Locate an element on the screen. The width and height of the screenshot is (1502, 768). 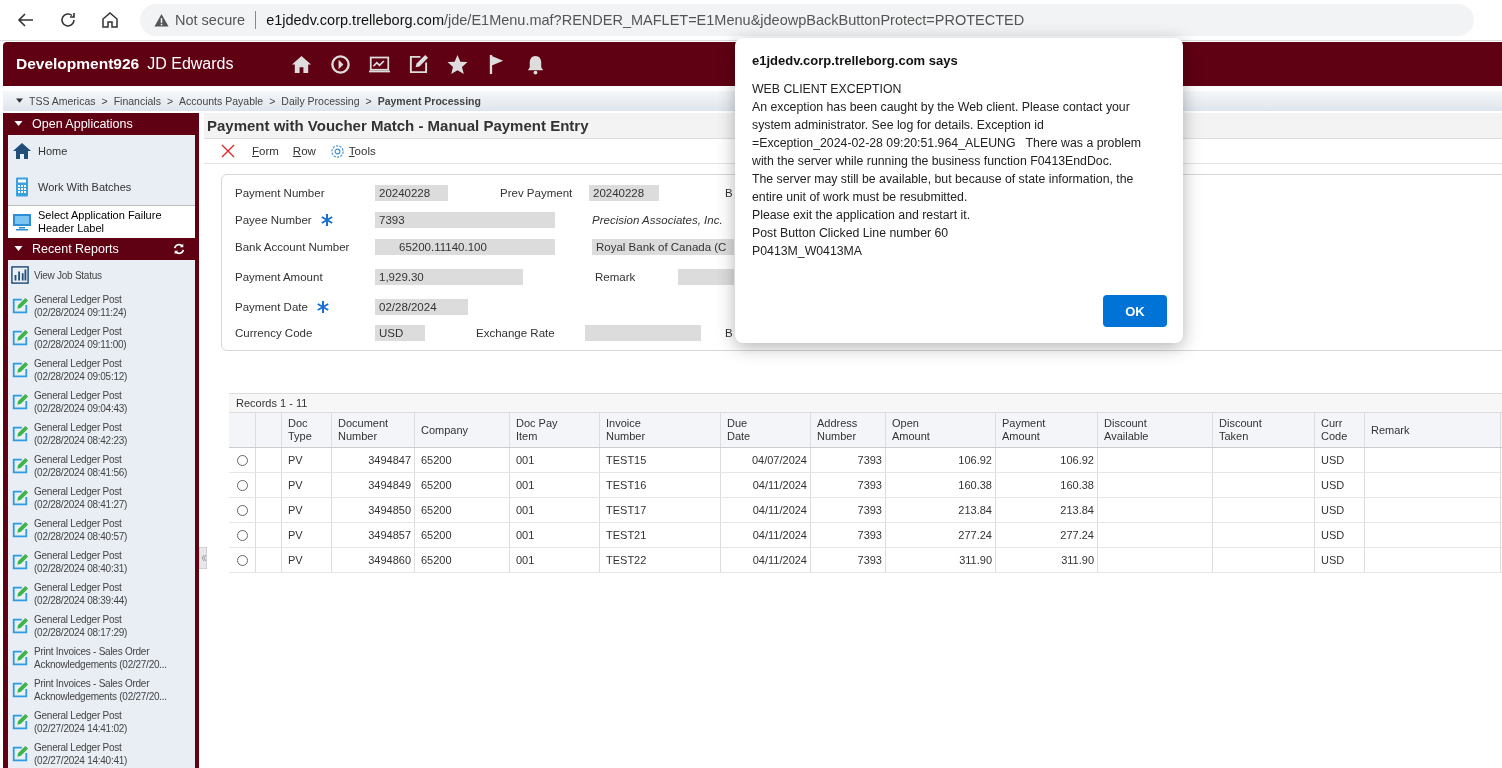
report-item: View Job Status is located at coordinates (101, 275).